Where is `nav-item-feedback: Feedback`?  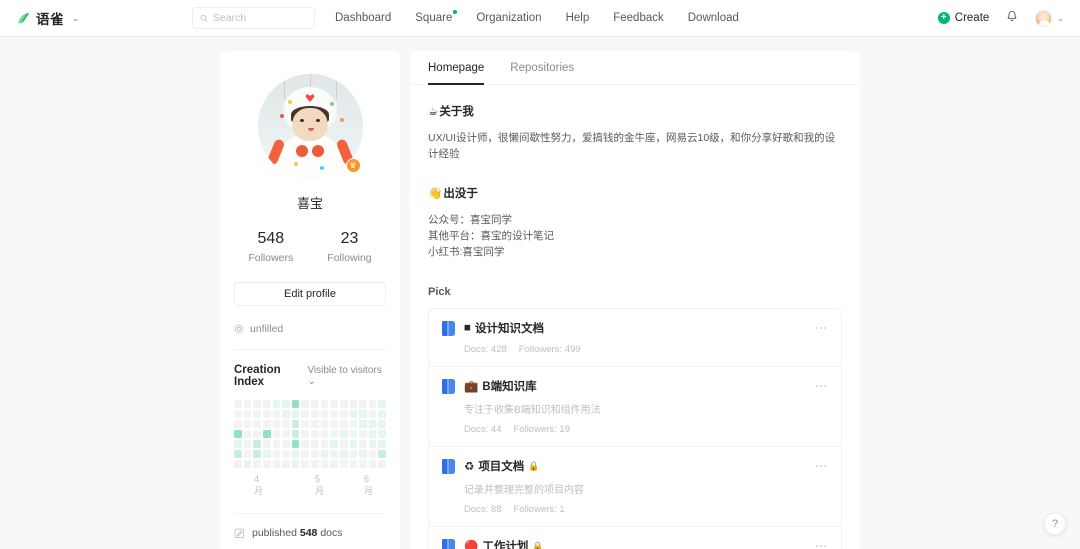
nav-item-feedback: Feedback is located at coordinates (638, 18).